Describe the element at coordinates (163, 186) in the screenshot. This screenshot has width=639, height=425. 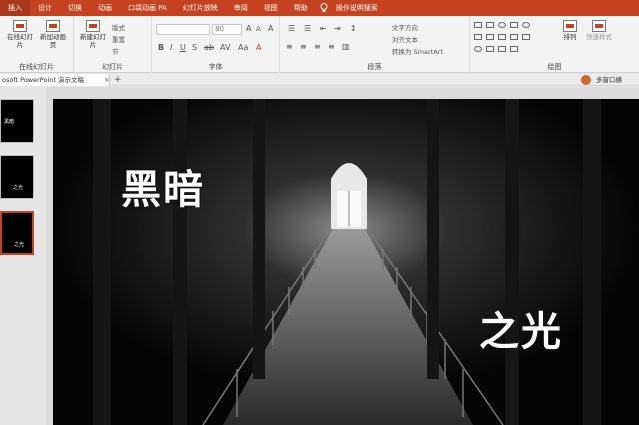
I see `slide-title-dark: 黑暗` at that location.